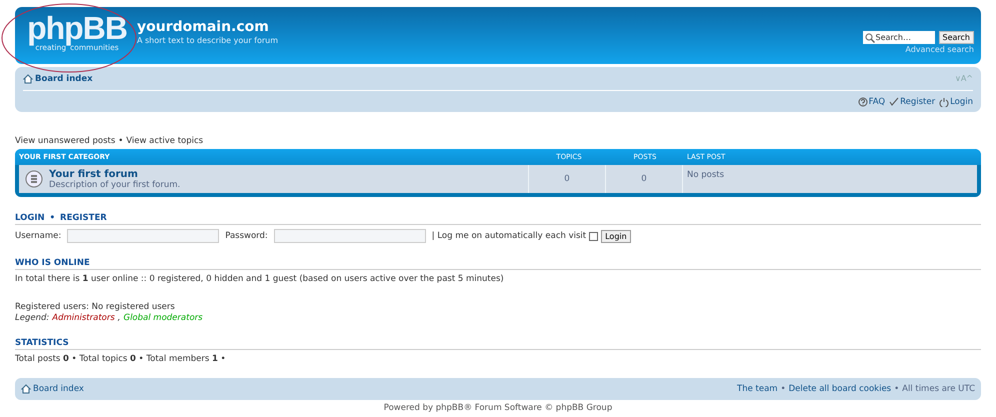 This screenshot has width=996, height=417. I want to click on help-icon, so click(863, 101).